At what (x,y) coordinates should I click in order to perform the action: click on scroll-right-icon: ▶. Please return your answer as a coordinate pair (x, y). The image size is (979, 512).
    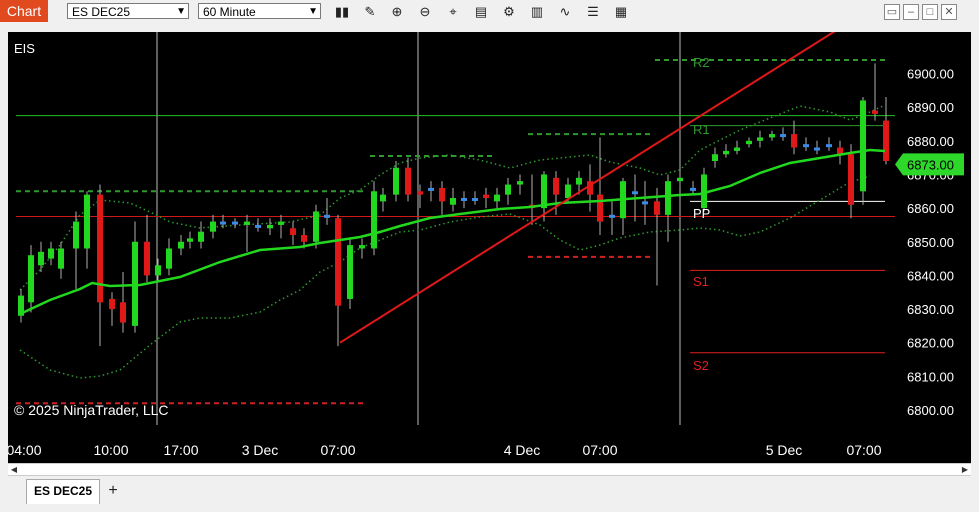
    Looking at the image, I should click on (965, 469).